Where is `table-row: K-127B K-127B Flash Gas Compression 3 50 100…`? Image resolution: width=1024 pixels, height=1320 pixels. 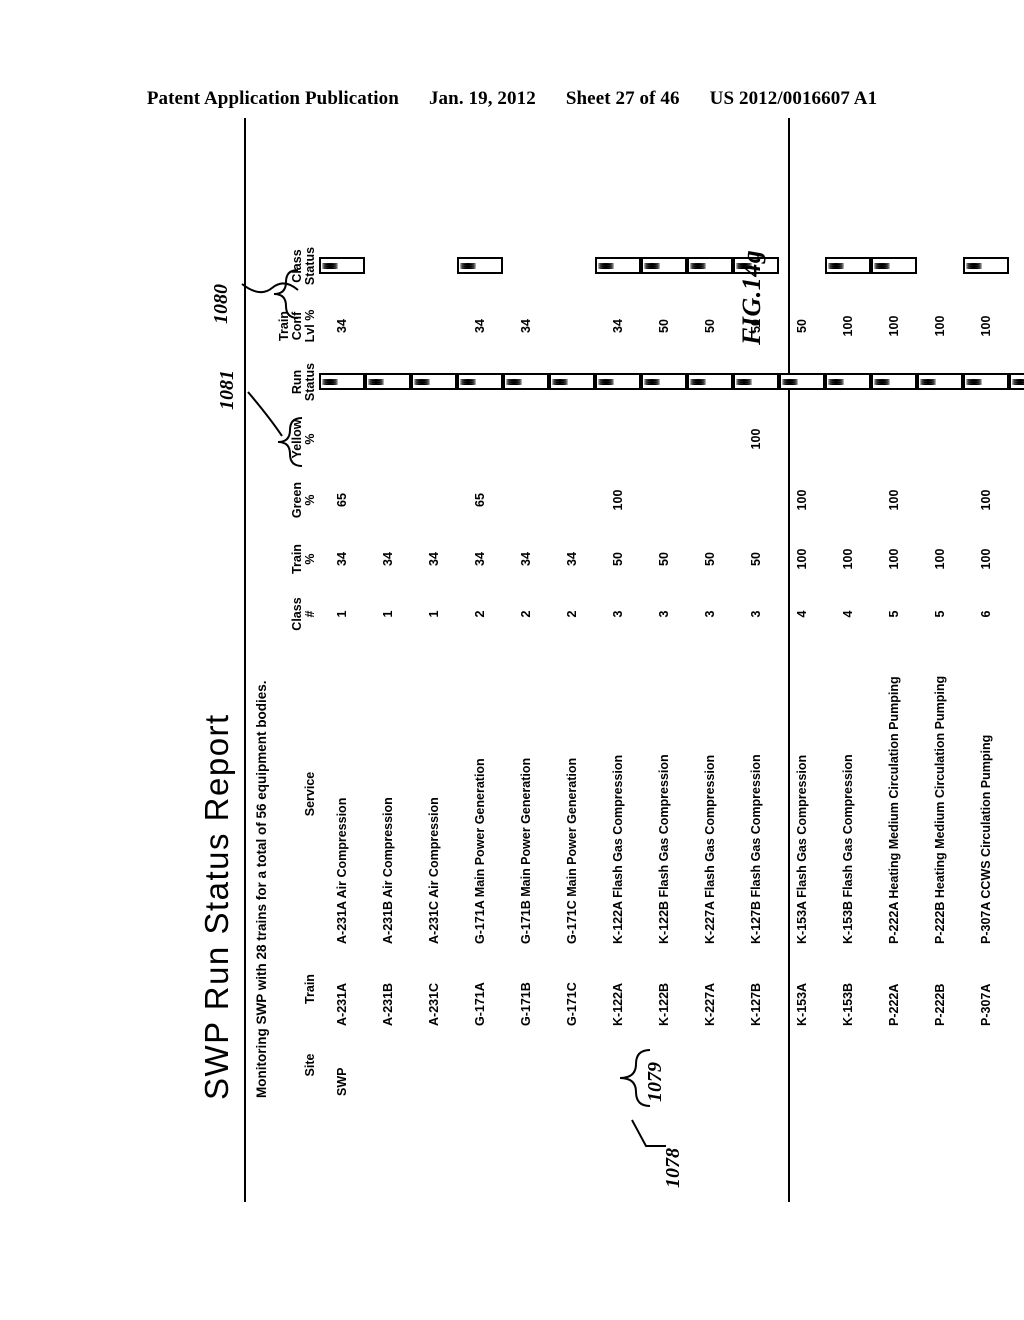
table-row: K-127B K-127B Flash Gas Compression 3 50 100… is located at coordinates (756, 668).